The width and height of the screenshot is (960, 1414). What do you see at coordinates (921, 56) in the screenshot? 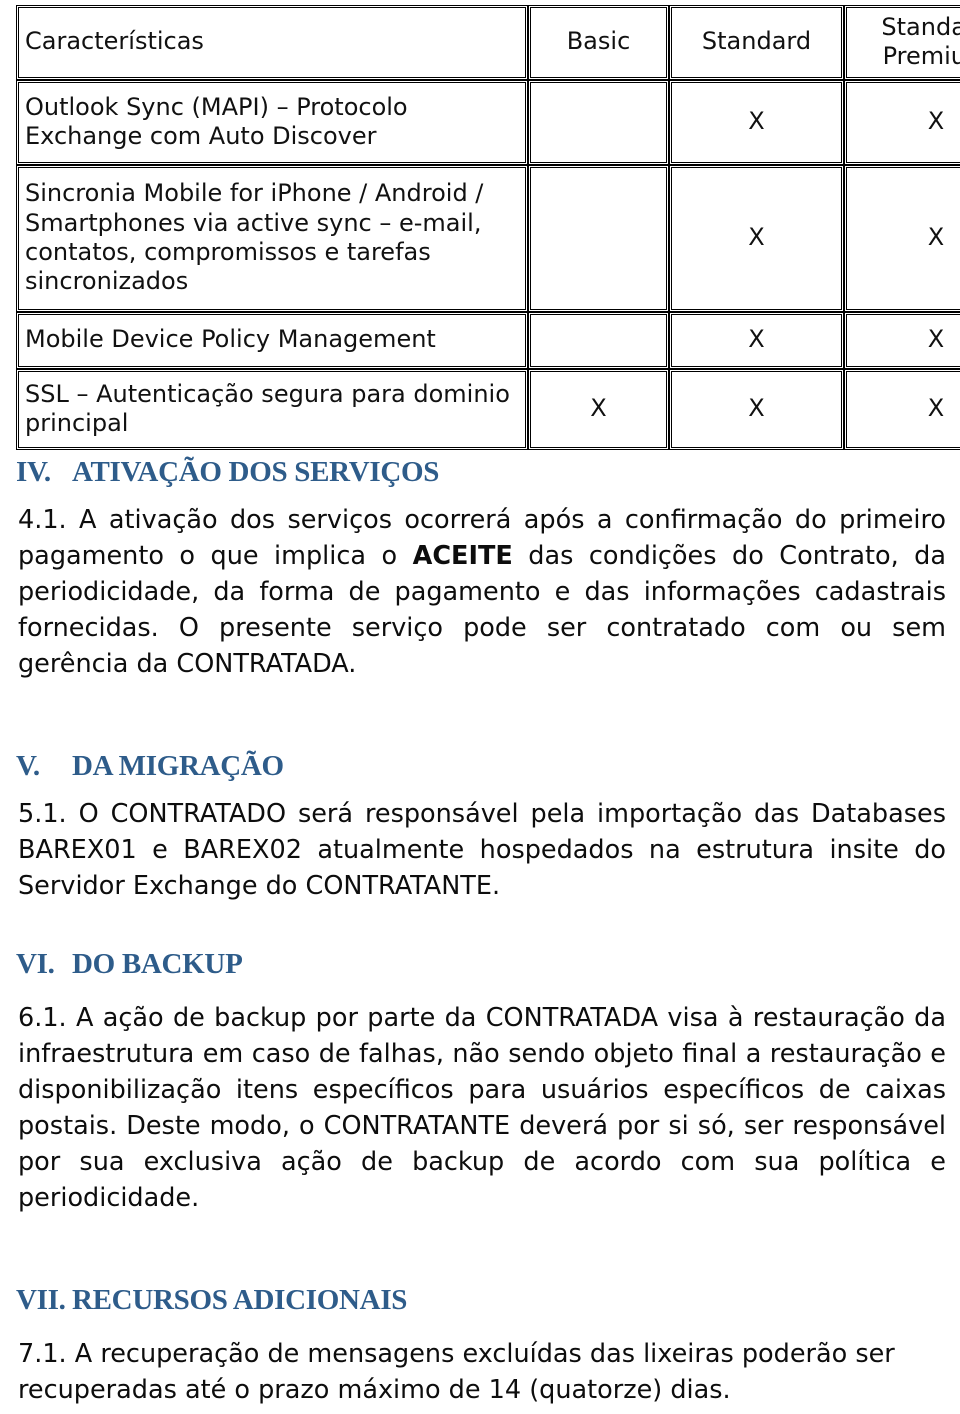
I see `column-header-standard-premium-line2: Premium` at bounding box center [921, 56].